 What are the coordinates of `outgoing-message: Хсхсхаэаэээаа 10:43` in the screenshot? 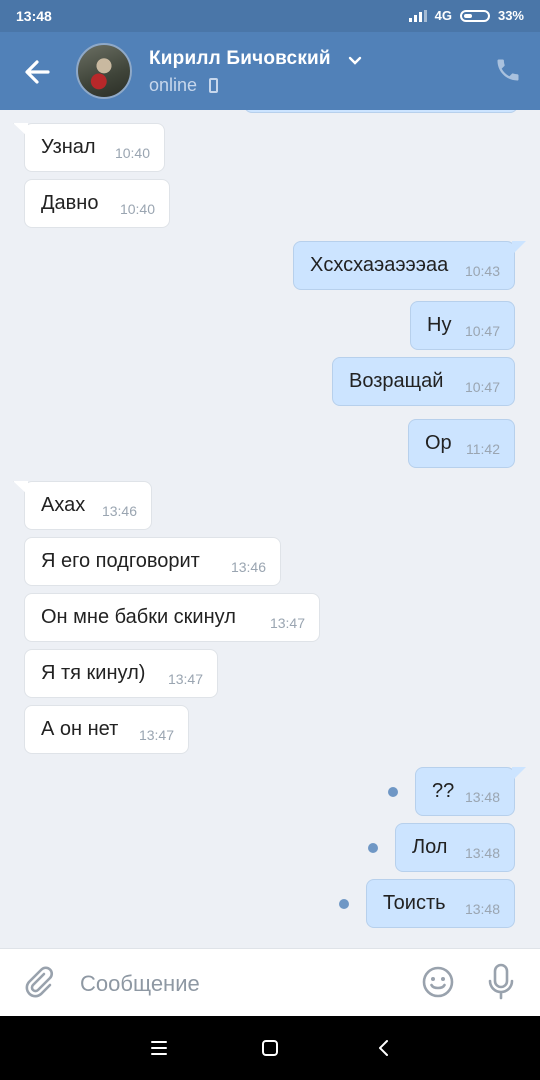 It's located at (409, 265).